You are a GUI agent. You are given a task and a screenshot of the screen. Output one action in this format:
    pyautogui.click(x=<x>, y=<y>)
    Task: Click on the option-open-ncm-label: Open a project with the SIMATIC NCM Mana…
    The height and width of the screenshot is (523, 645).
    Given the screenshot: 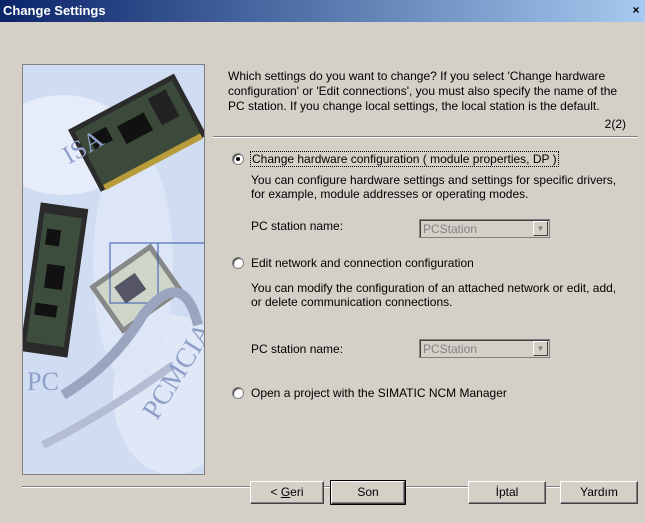 What is the action you would take?
    pyautogui.click(x=379, y=393)
    